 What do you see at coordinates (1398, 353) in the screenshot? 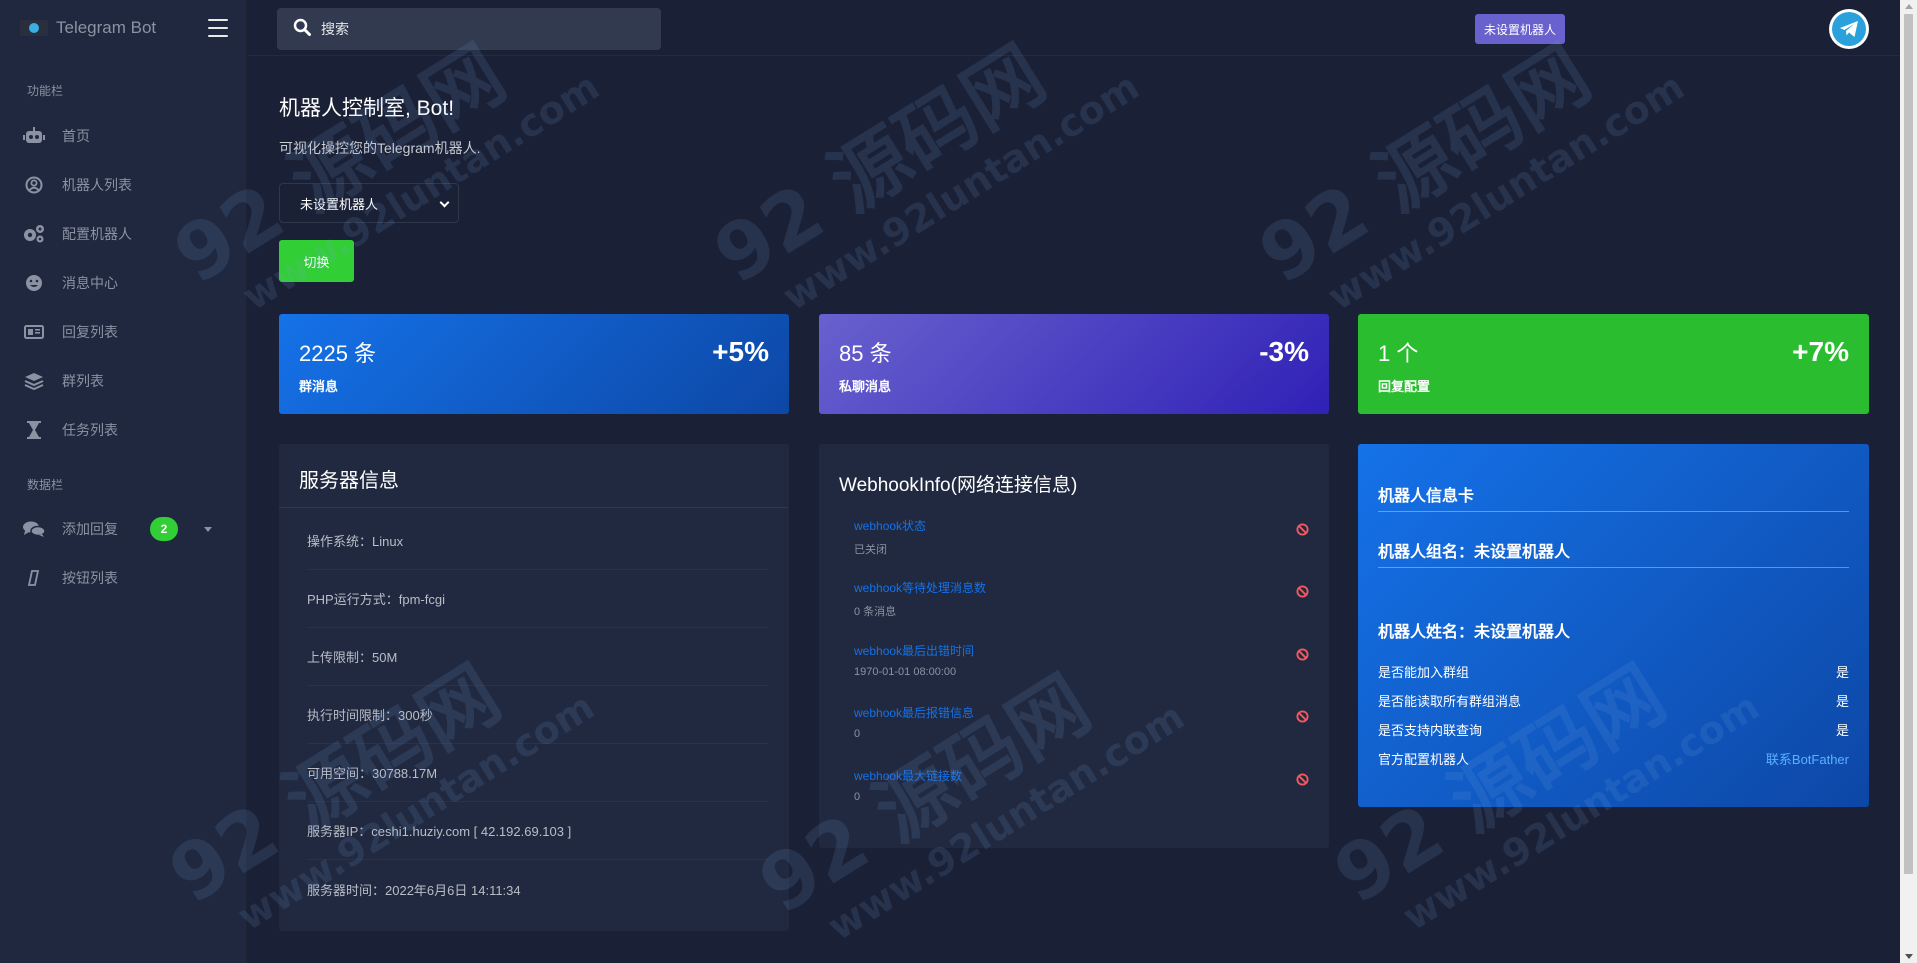
I see `stat-value: 1 个` at bounding box center [1398, 353].